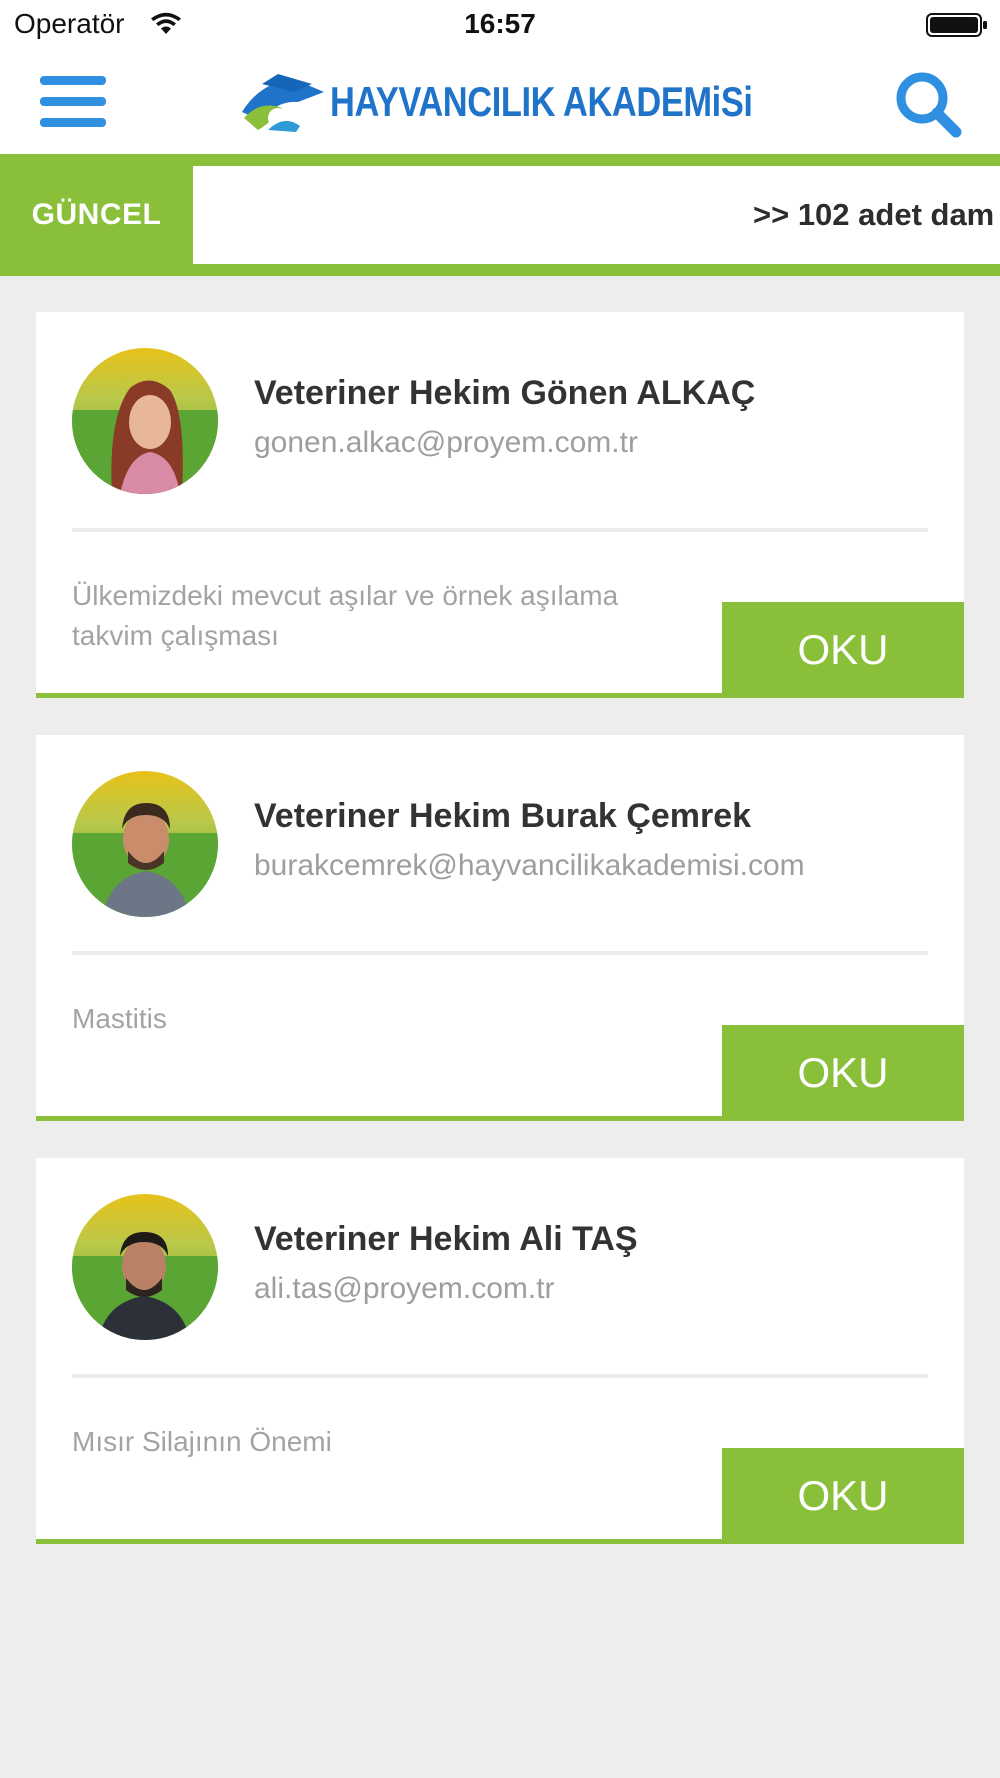  I want to click on article-title: Mastitis, so click(119, 1018).